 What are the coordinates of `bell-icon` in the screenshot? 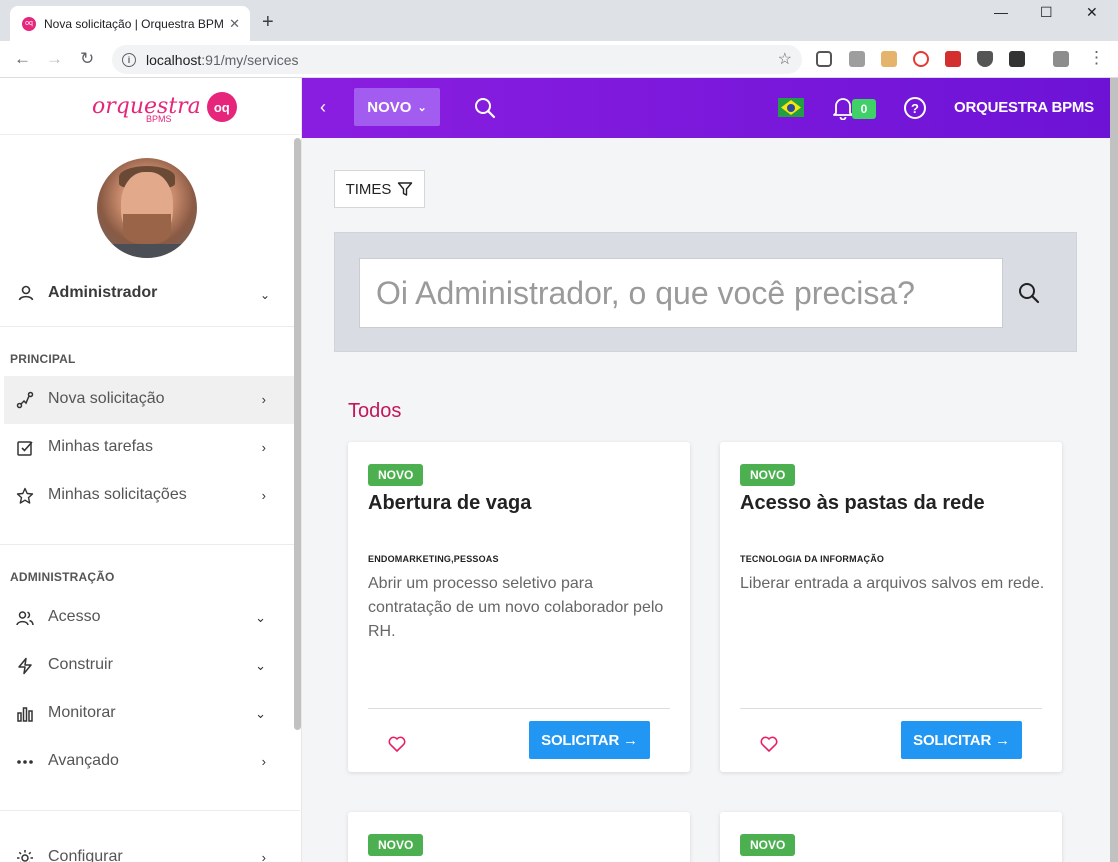 It's located at (843, 108).